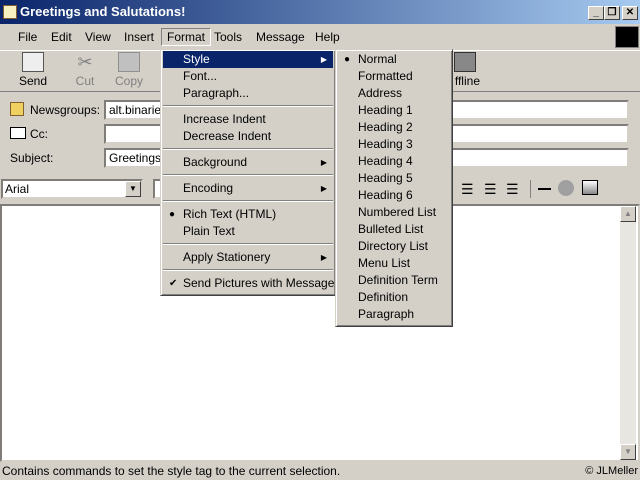 This screenshot has width=640, height=480. I want to click on menu-item-send-pictures: ✔ Send Pictures with Message, so click(248, 283).